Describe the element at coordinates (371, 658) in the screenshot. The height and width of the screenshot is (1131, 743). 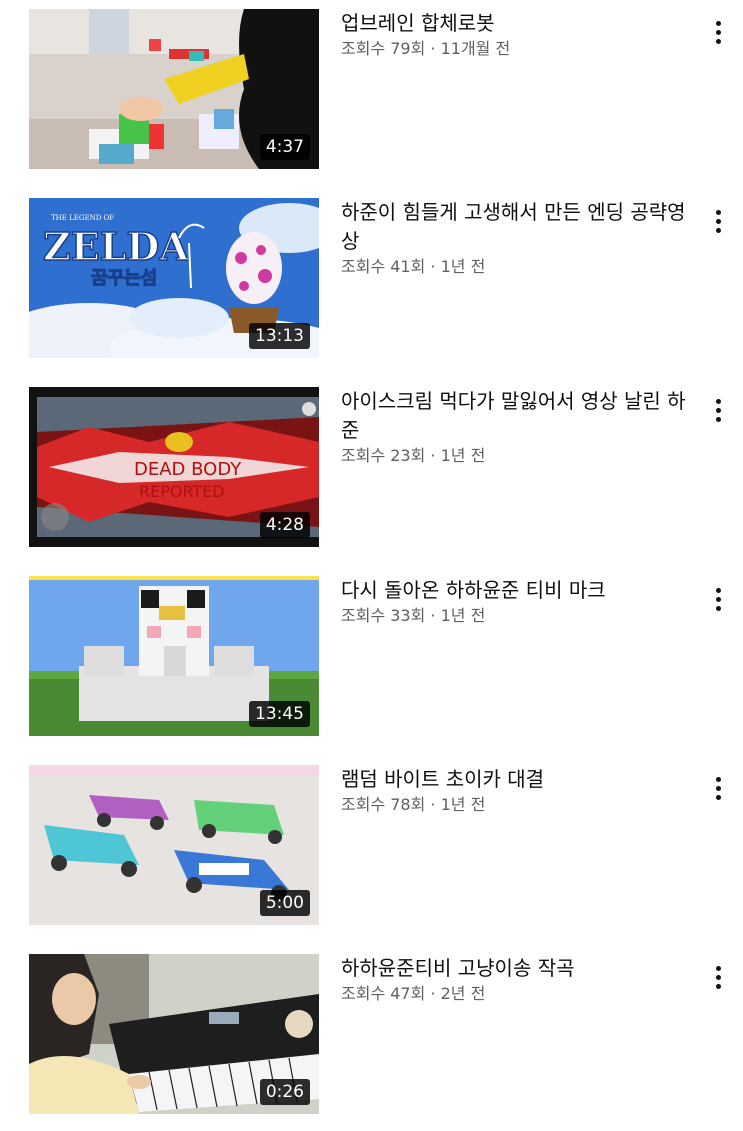
I see `video-item: 13:45 다시 돌아온 하하윤준 티비 마크 조회수 33회 · 1년 전` at that location.